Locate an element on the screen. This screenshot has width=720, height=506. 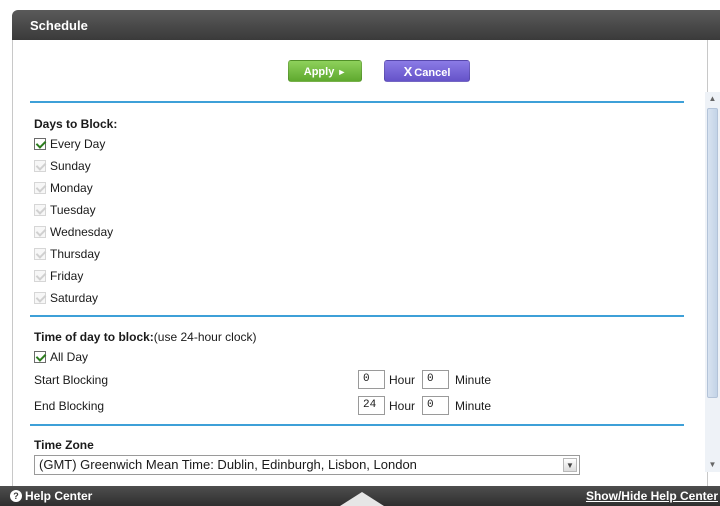
end-blocking-label: End Blocking is located at coordinates (69, 406).